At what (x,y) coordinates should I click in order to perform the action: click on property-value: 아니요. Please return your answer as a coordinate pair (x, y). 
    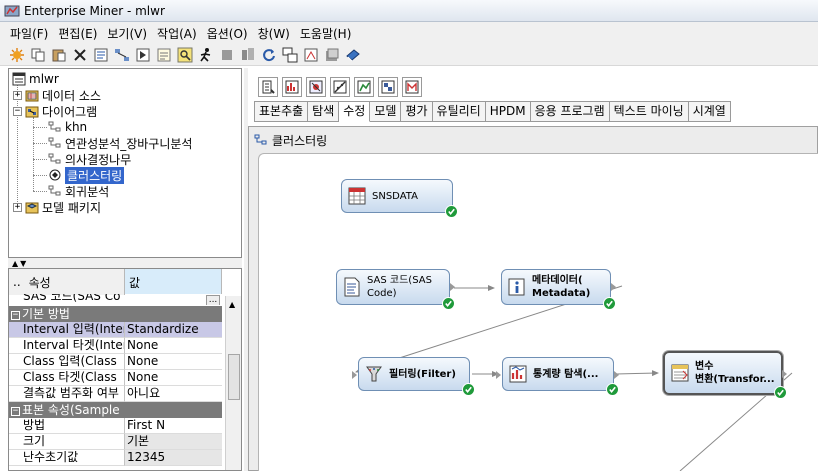
    Looking at the image, I should click on (173, 394).